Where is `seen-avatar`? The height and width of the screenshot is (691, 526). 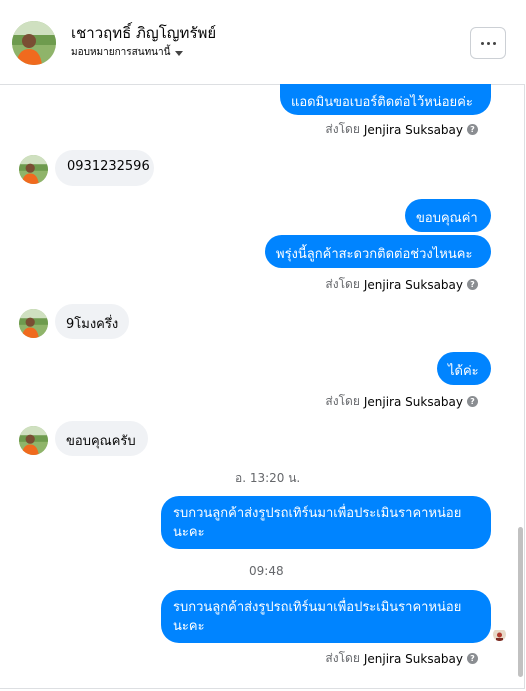 seen-avatar is located at coordinates (499, 634).